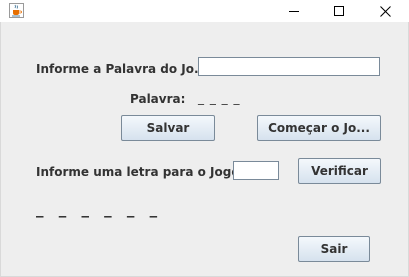  I want to click on verify-button: Verificar, so click(339, 171).